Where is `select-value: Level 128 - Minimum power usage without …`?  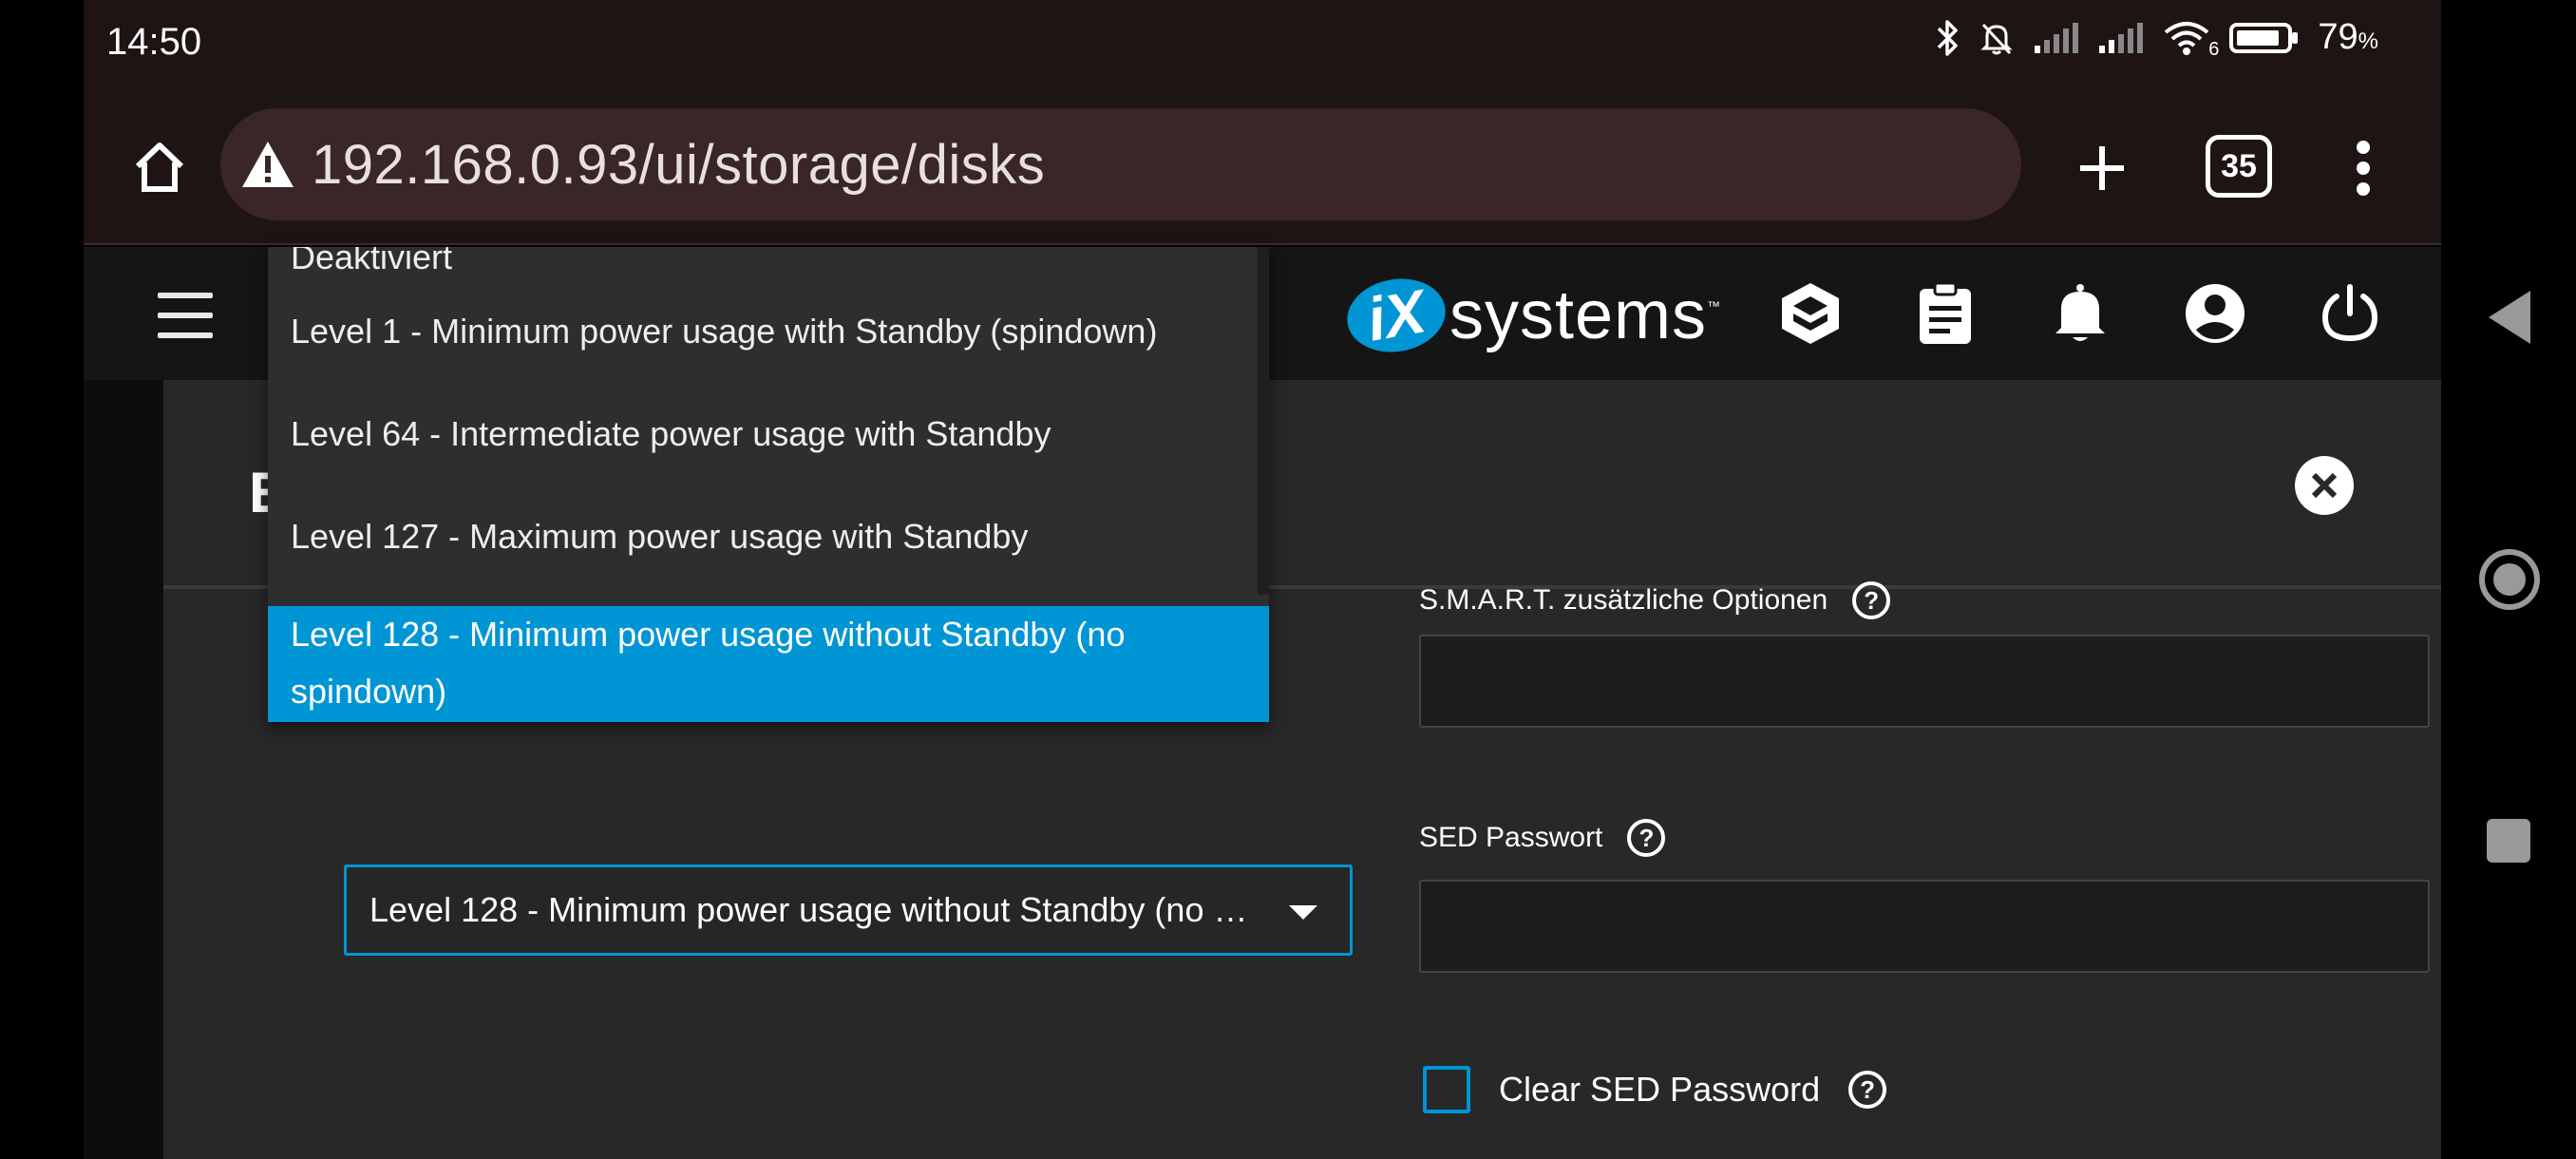 select-value: Level 128 - Minimum power usage without … is located at coordinates (811, 909).